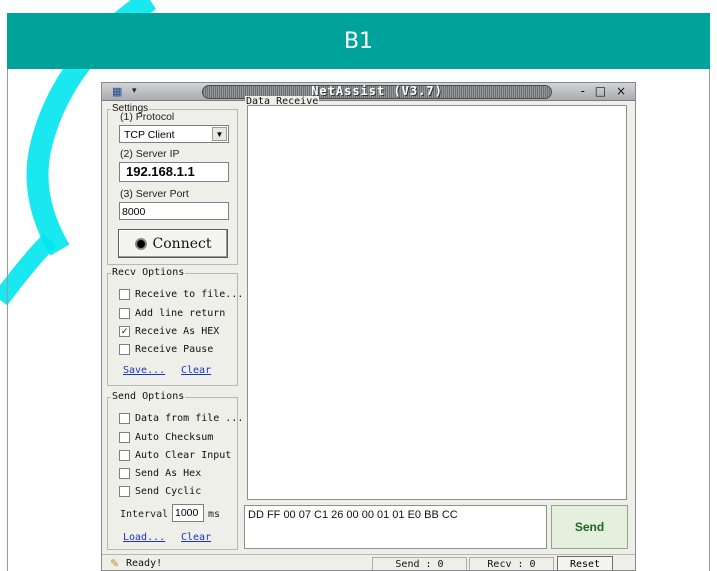 The width and height of the screenshot is (717, 571). What do you see at coordinates (182, 243) in the screenshot?
I see `connect-label: Connect` at bounding box center [182, 243].